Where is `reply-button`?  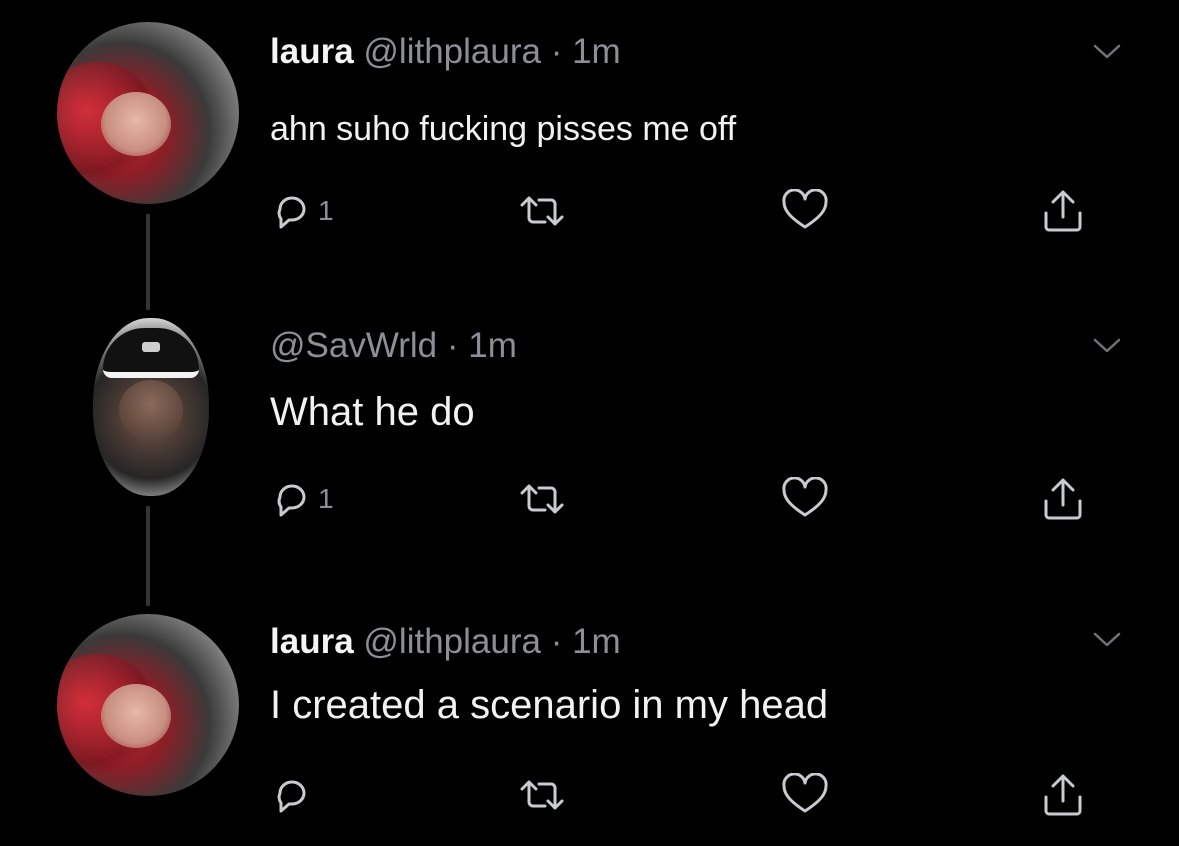 reply-button is located at coordinates (294, 795).